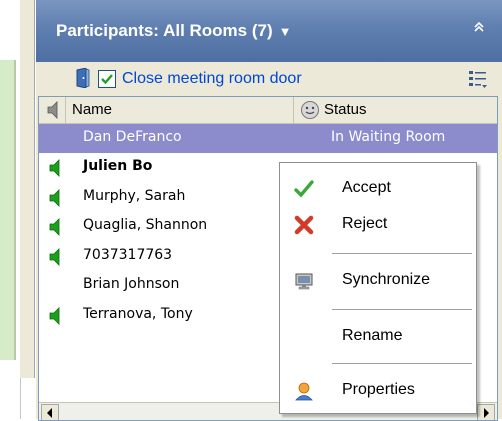  Describe the element at coordinates (27, 189) in the screenshot. I see `panel-splitter` at that location.